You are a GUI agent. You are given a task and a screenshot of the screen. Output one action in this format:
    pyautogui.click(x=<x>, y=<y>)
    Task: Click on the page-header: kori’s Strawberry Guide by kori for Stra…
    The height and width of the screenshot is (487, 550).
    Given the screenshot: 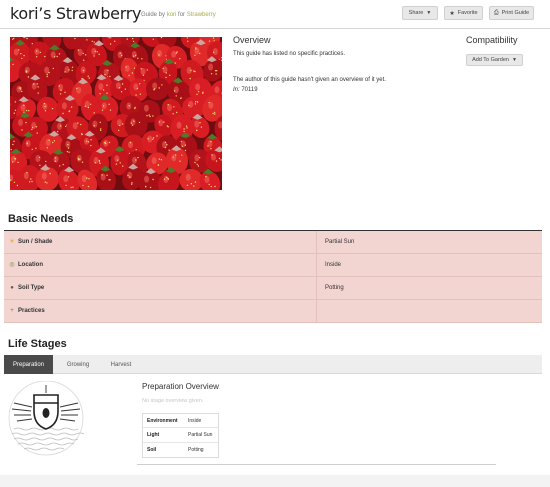 What is the action you would take?
    pyautogui.click(x=275, y=14)
    